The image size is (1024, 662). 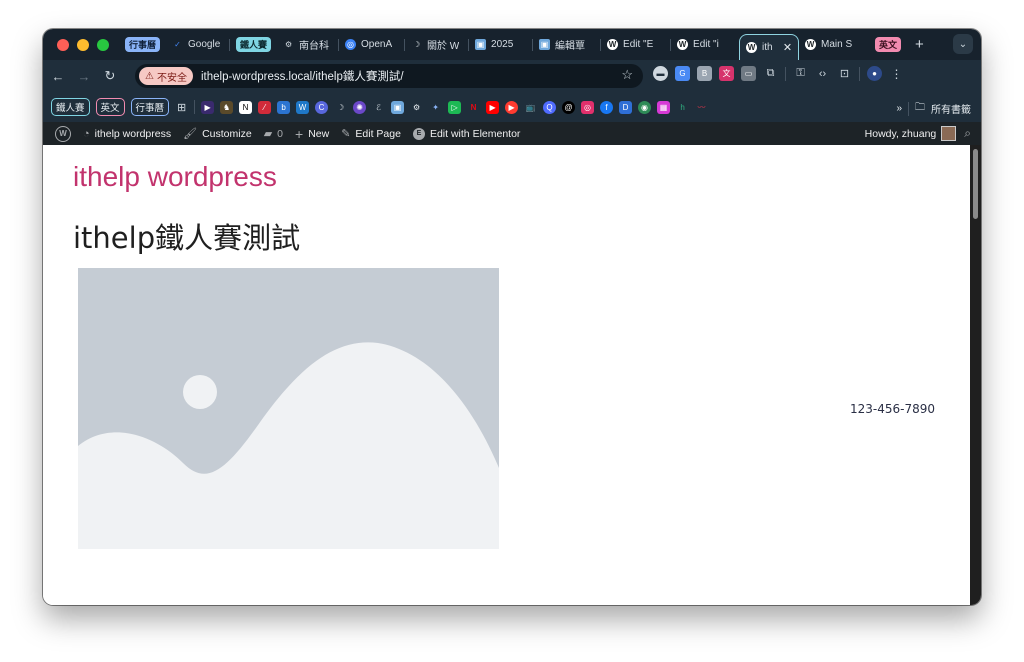 I want to click on w-bookmark-icon: W, so click(x=303, y=107).